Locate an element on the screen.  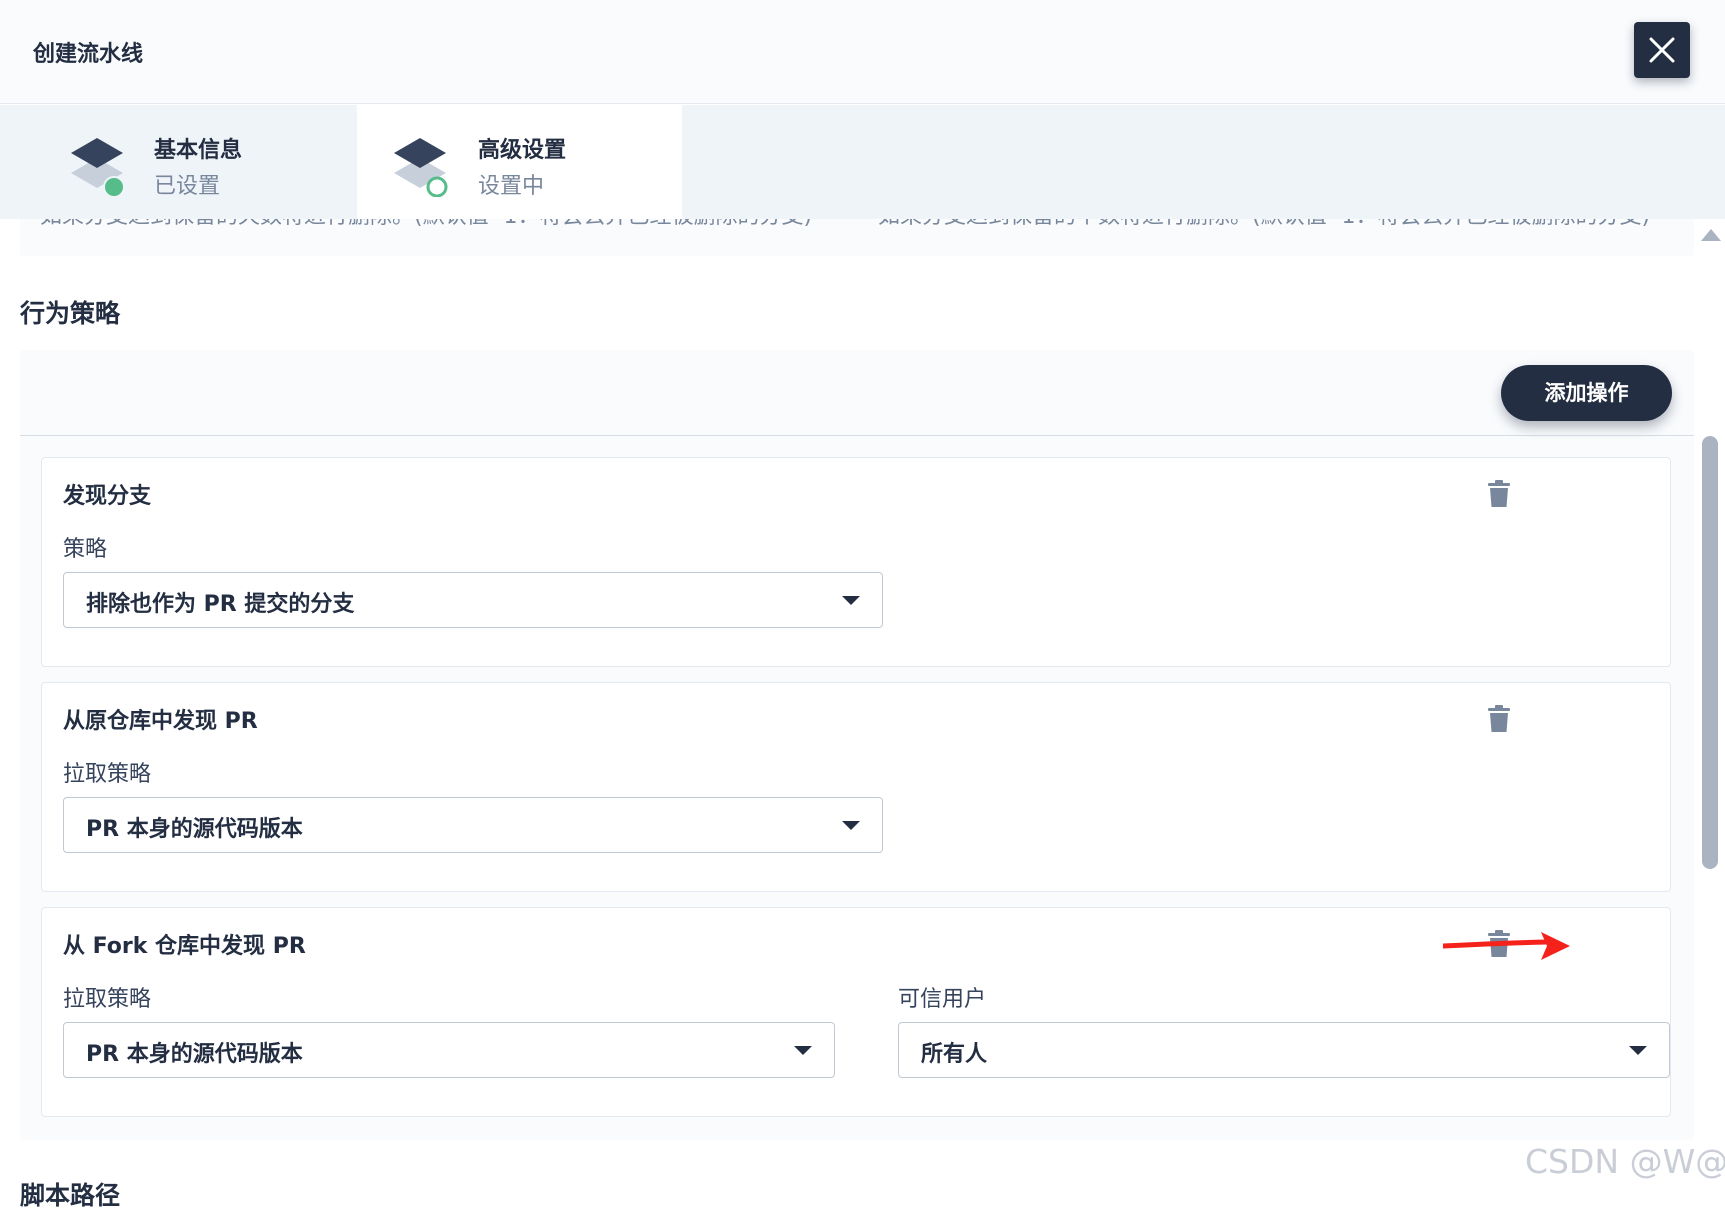
step-tabs: 基本信息 已设置 高级设置 设置中 is located at coordinates (862, 162).